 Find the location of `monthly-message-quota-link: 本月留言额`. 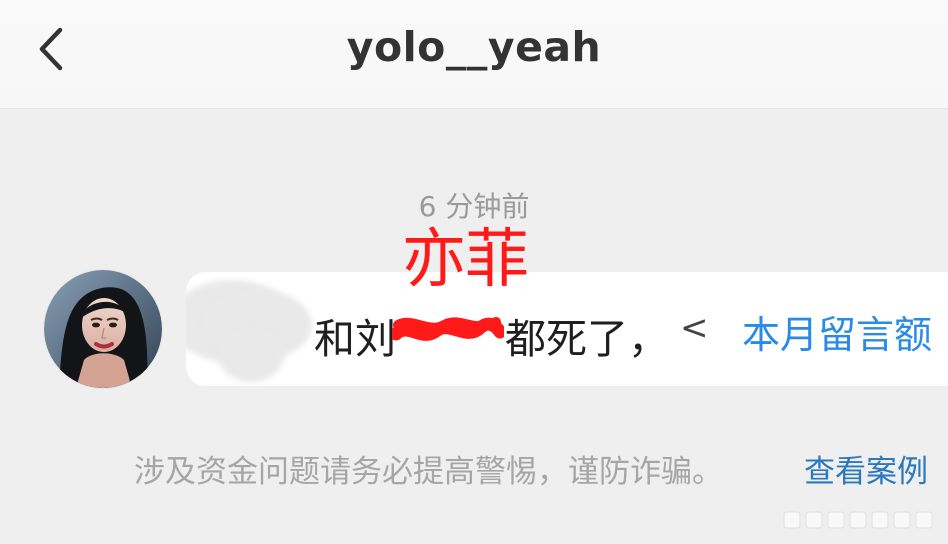

monthly-message-quota-link: 本月留言额 is located at coordinates (837, 331).